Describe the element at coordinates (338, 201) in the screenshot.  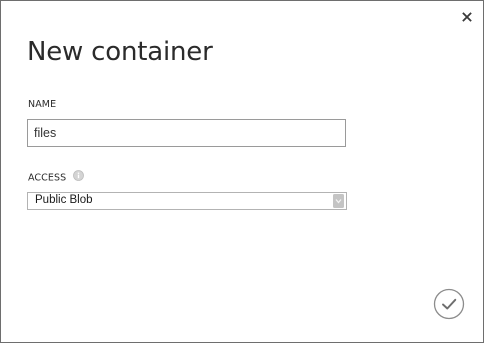
I see `chevron-down-icon` at that location.